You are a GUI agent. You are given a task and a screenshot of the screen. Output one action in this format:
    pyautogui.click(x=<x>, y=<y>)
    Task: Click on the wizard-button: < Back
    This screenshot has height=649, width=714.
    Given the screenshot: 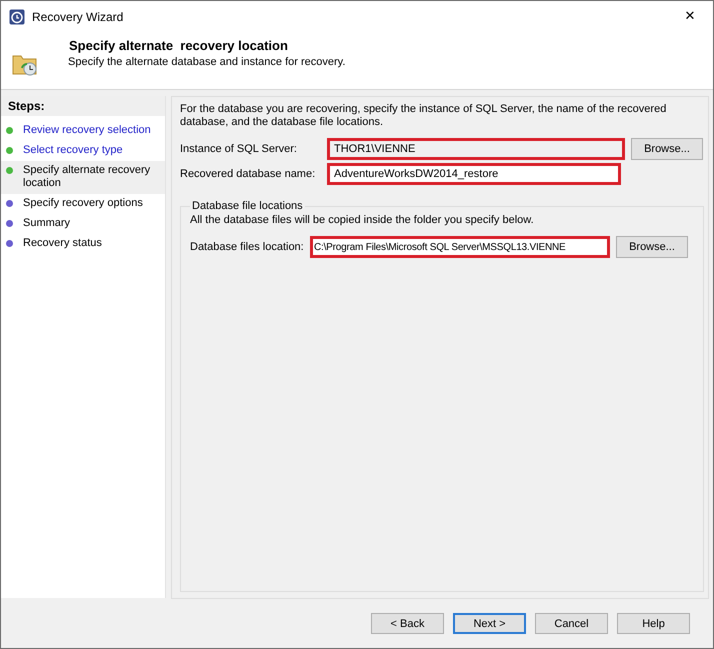 What is the action you would take?
    pyautogui.click(x=407, y=623)
    